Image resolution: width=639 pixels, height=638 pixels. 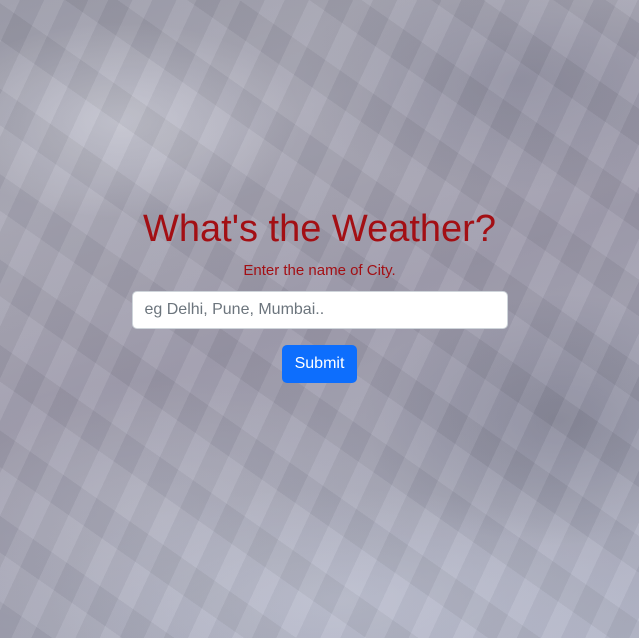 I want to click on page-subtitle: Enter the name of City., so click(x=319, y=270).